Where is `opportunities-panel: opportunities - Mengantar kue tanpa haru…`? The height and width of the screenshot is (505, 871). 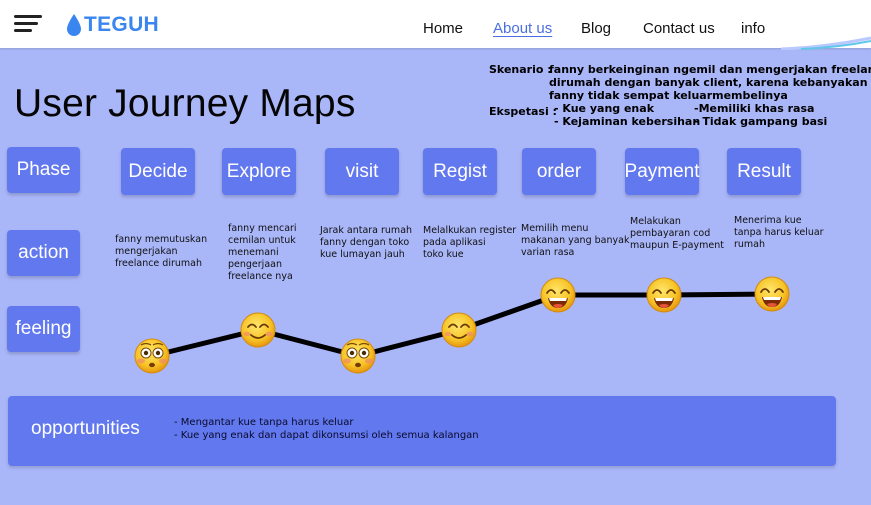
opportunities-panel: opportunities - Mengantar kue tanpa haru… is located at coordinates (422, 431).